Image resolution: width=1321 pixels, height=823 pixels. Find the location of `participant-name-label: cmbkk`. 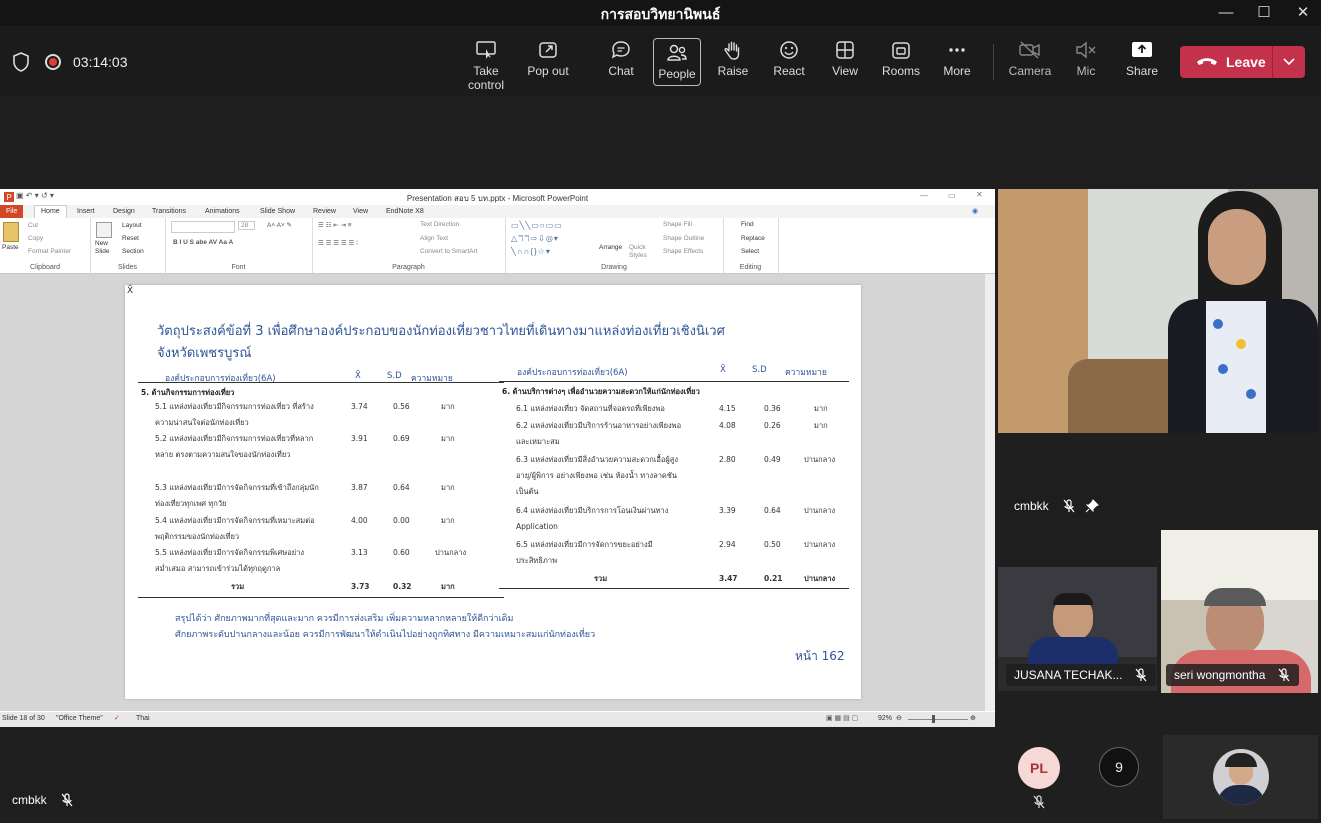

participant-name-label: cmbkk is located at coordinates (1031, 506).